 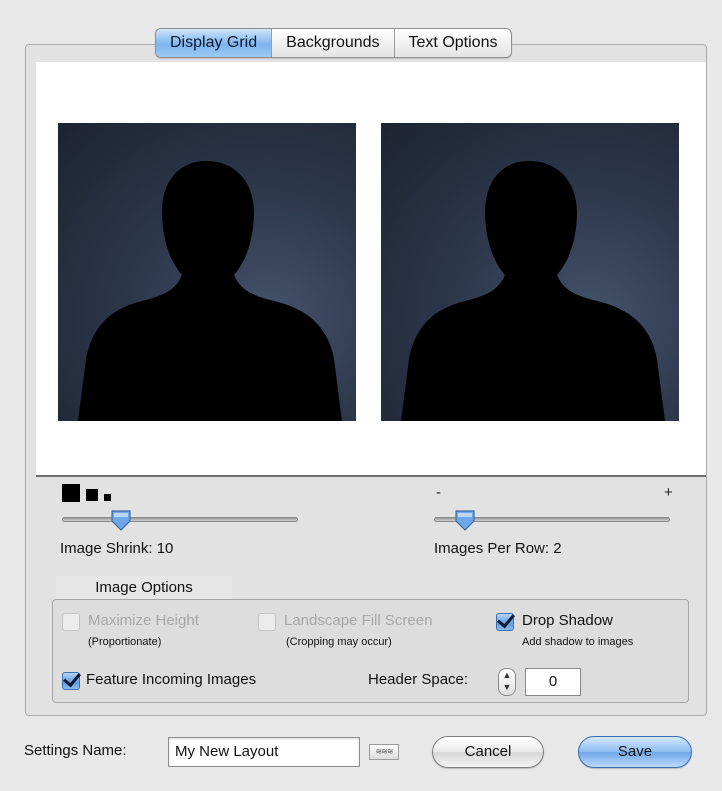 I want to click on tab-backgrounds: Backgrounds, so click(x=333, y=43).